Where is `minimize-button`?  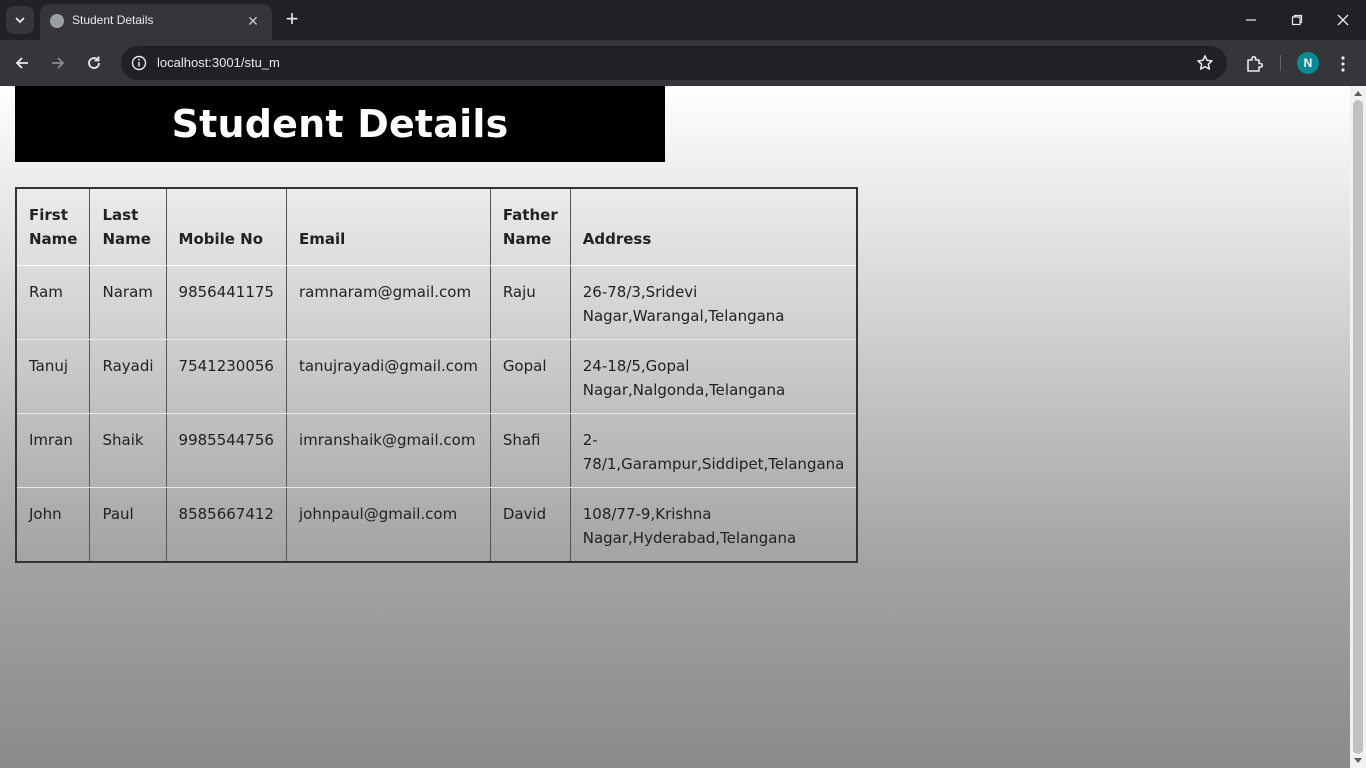 minimize-button is located at coordinates (1251, 20).